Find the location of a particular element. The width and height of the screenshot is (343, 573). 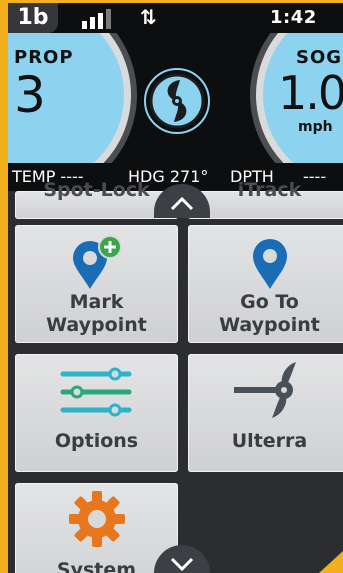

scroll-down-button is located at coordinates (182, 559).